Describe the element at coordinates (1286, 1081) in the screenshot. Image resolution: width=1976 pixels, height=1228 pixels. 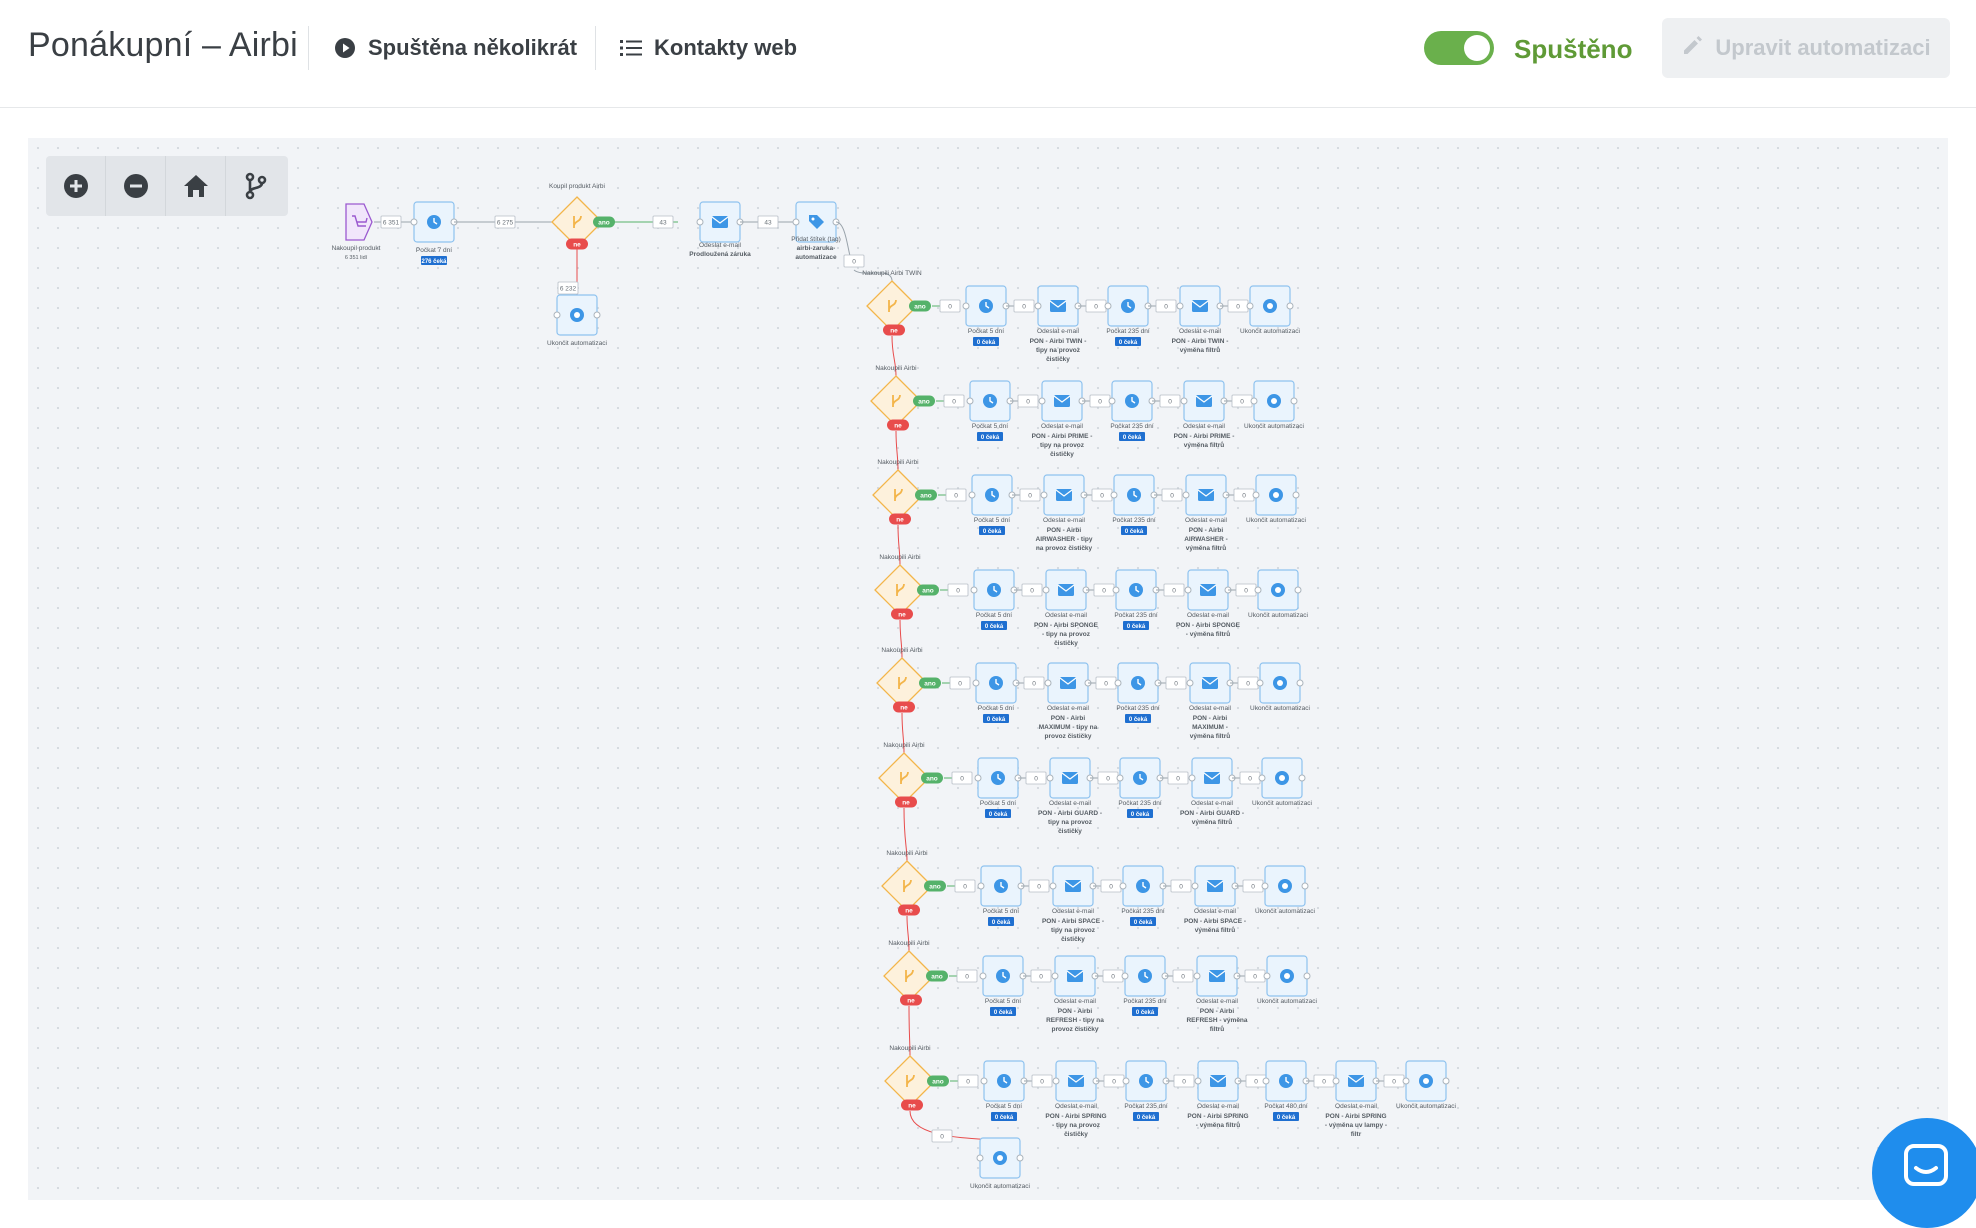
I see `wait-480-days-node` at that location.